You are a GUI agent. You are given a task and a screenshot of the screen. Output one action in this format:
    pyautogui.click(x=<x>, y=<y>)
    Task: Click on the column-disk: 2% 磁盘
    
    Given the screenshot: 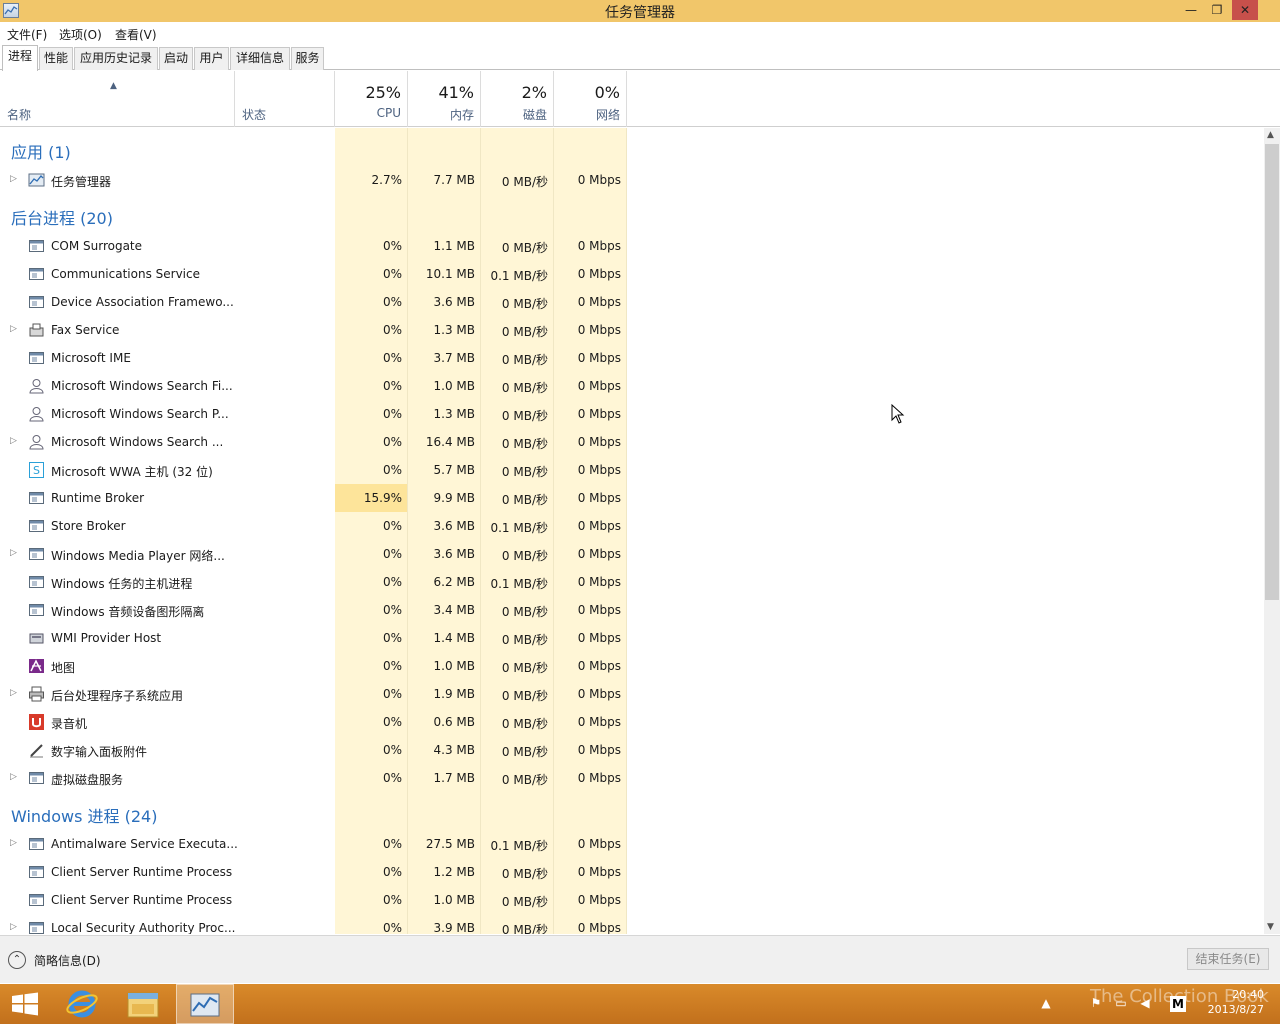 What is the action you would take?
    pyautogui.click(x=517, y=99)
    